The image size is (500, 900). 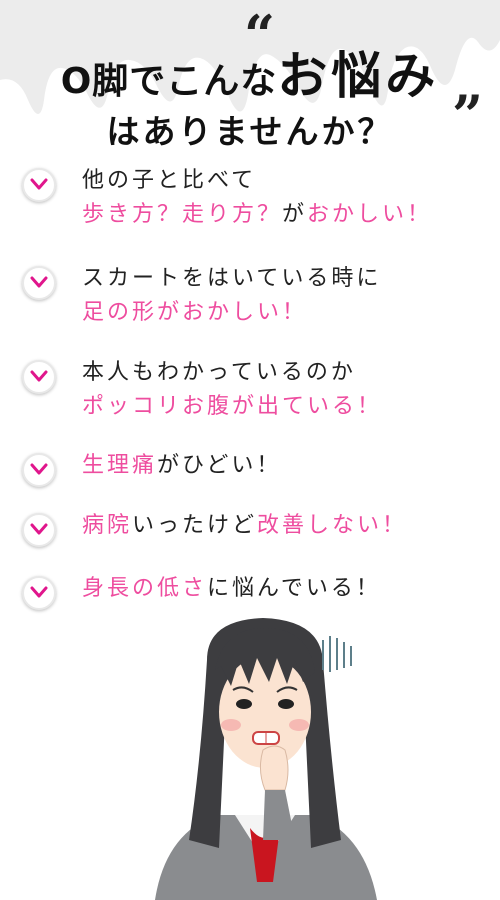 I want to click on concern-text-segment: おかしい！, so click(x=370, y=214).